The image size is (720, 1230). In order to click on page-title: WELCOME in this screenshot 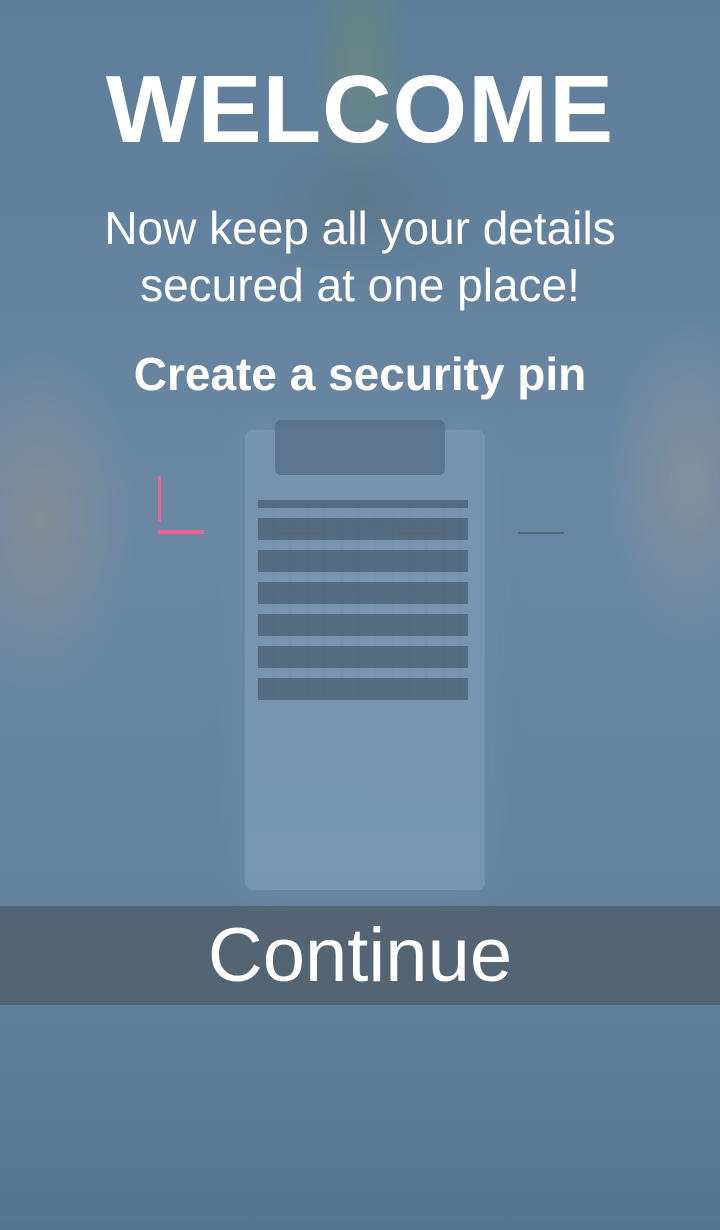, I will do `click(360, 109)`.